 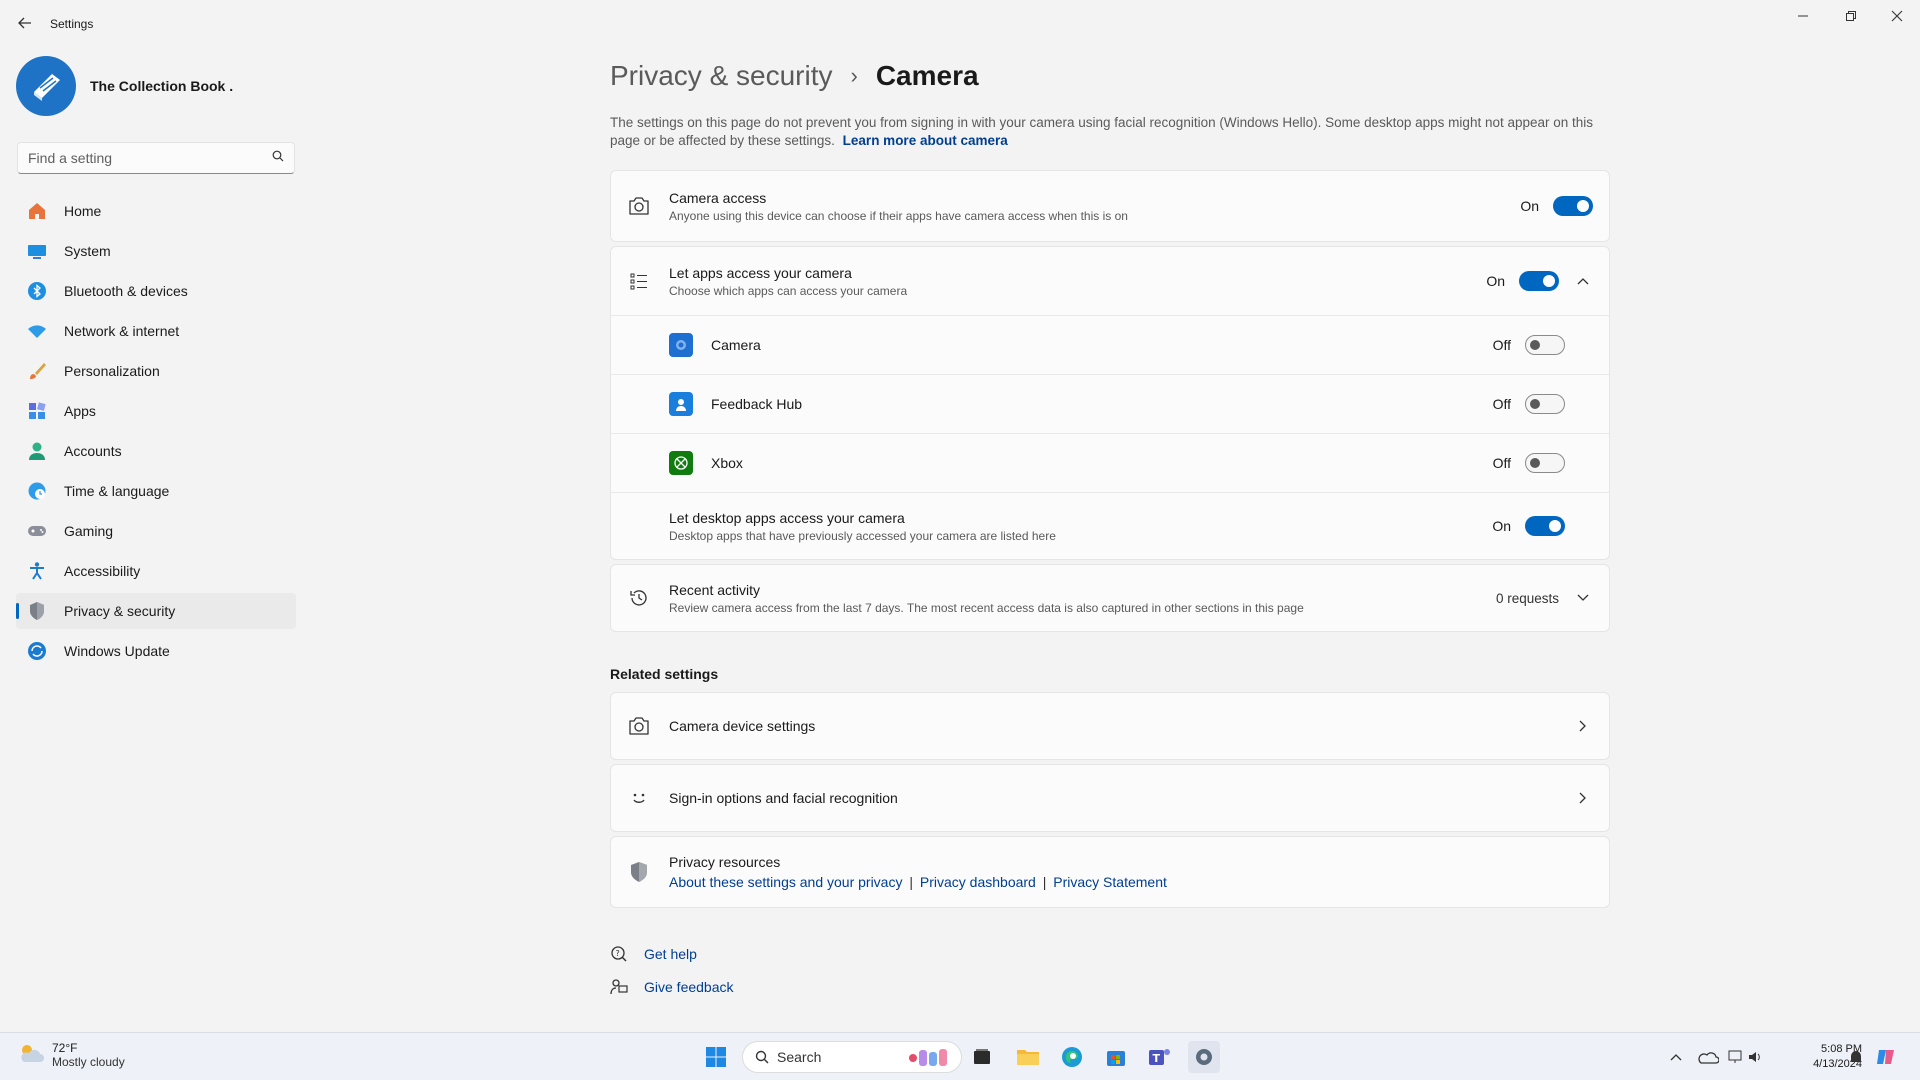 What do you see at coordinates (639, 281) in the screenshot?
I see `list-icon` at bounding box center [639, 281].